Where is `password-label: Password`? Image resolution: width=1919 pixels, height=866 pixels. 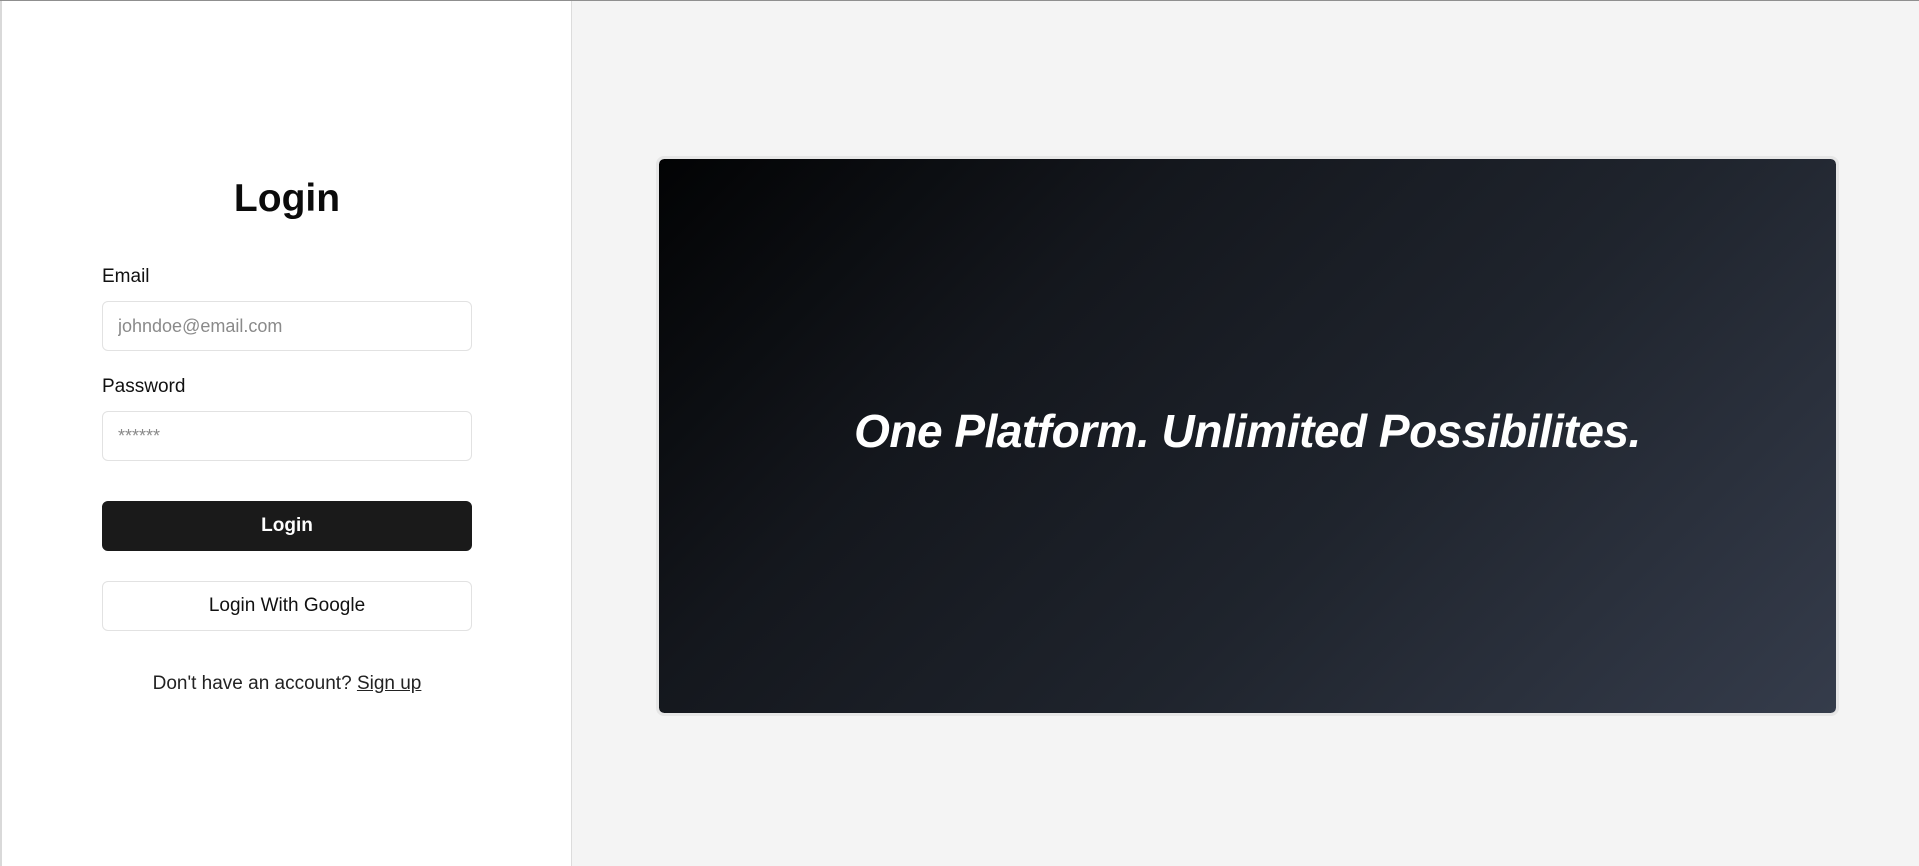 password-label: Password is located at coordinates (144, 386).